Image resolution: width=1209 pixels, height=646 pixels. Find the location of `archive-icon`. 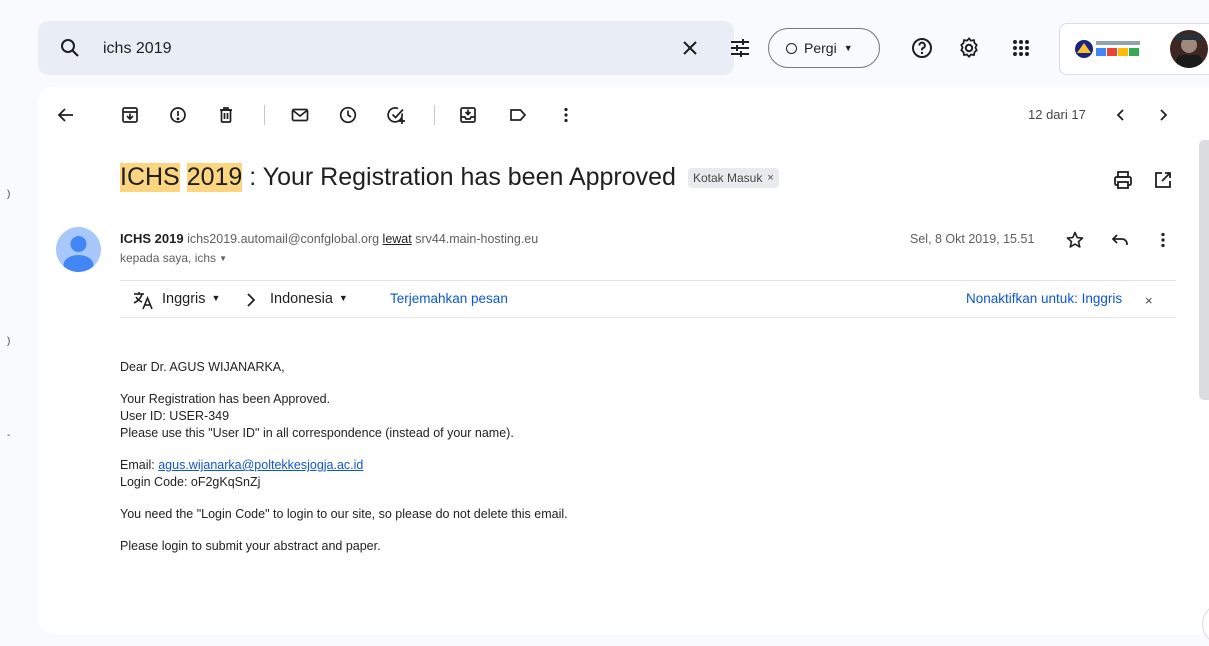

archive-icon is located at coordinates (130, 115).